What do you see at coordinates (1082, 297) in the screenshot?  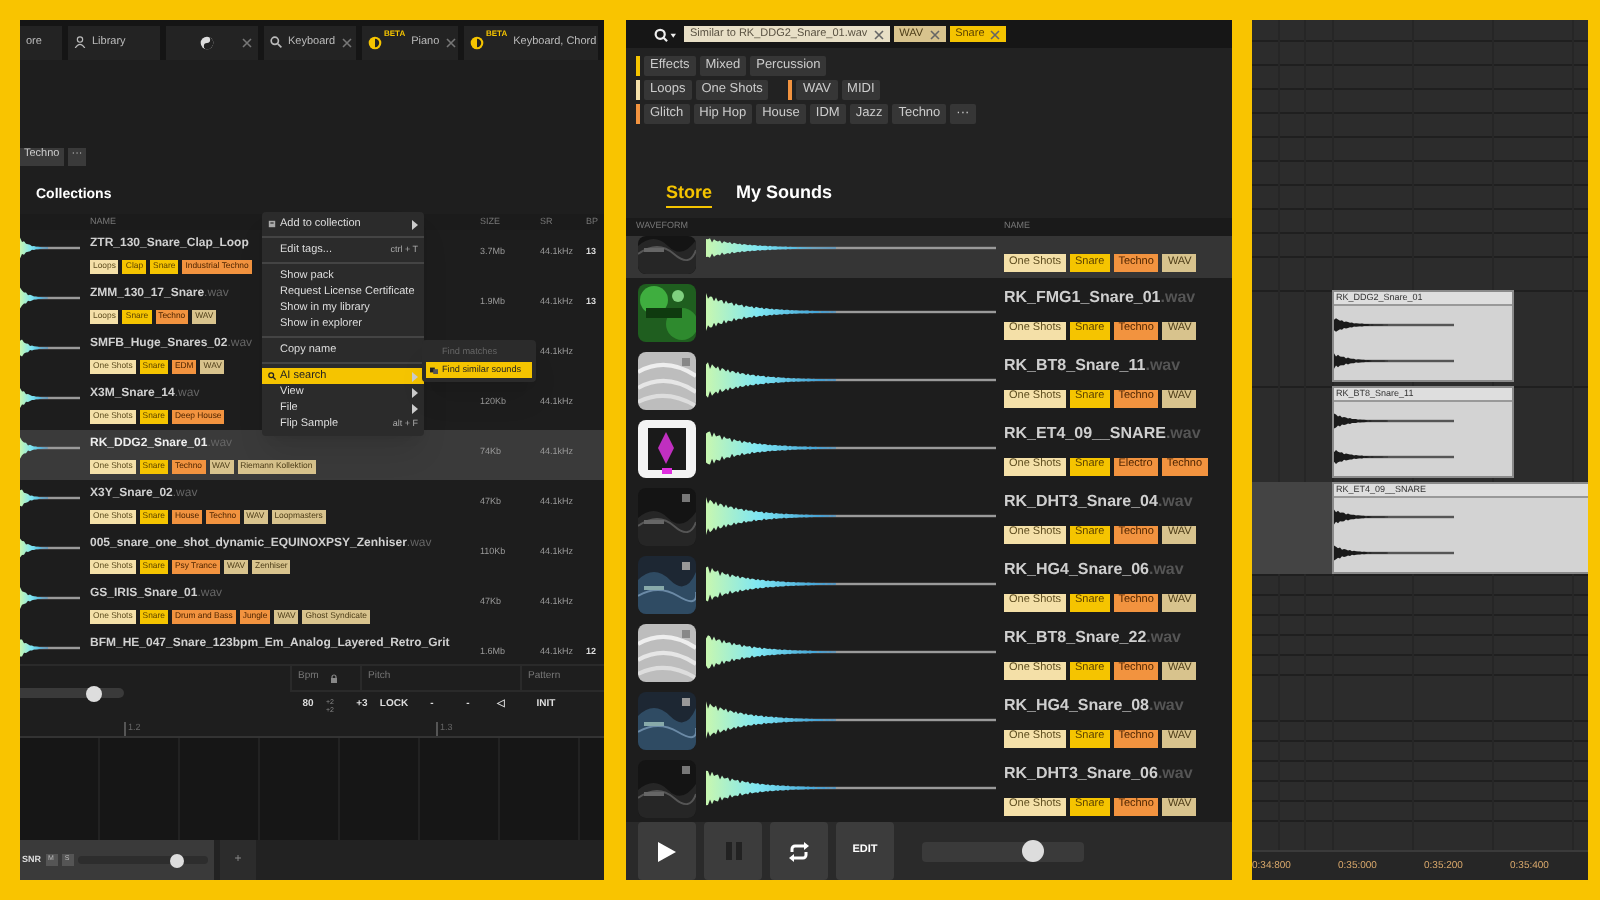 I see `file-name: RK_FMG1_Snare_01` at bounding box center [1082, 297].